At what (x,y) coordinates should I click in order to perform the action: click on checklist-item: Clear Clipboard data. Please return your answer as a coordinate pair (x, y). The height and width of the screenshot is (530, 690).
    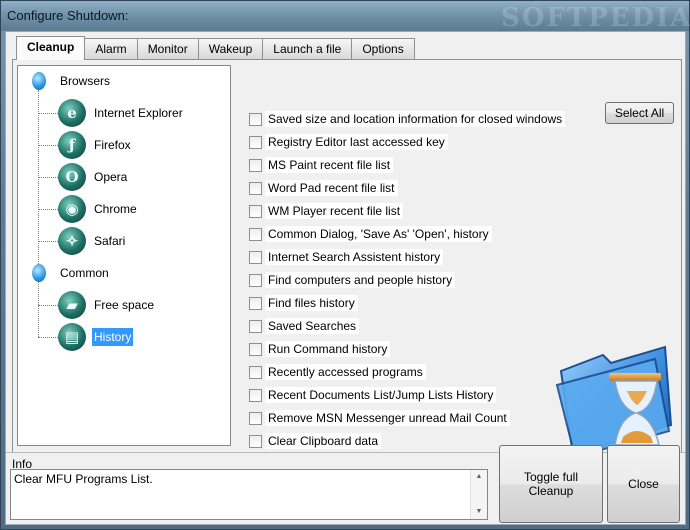
    Looking at the image, I should click on (315, 441).